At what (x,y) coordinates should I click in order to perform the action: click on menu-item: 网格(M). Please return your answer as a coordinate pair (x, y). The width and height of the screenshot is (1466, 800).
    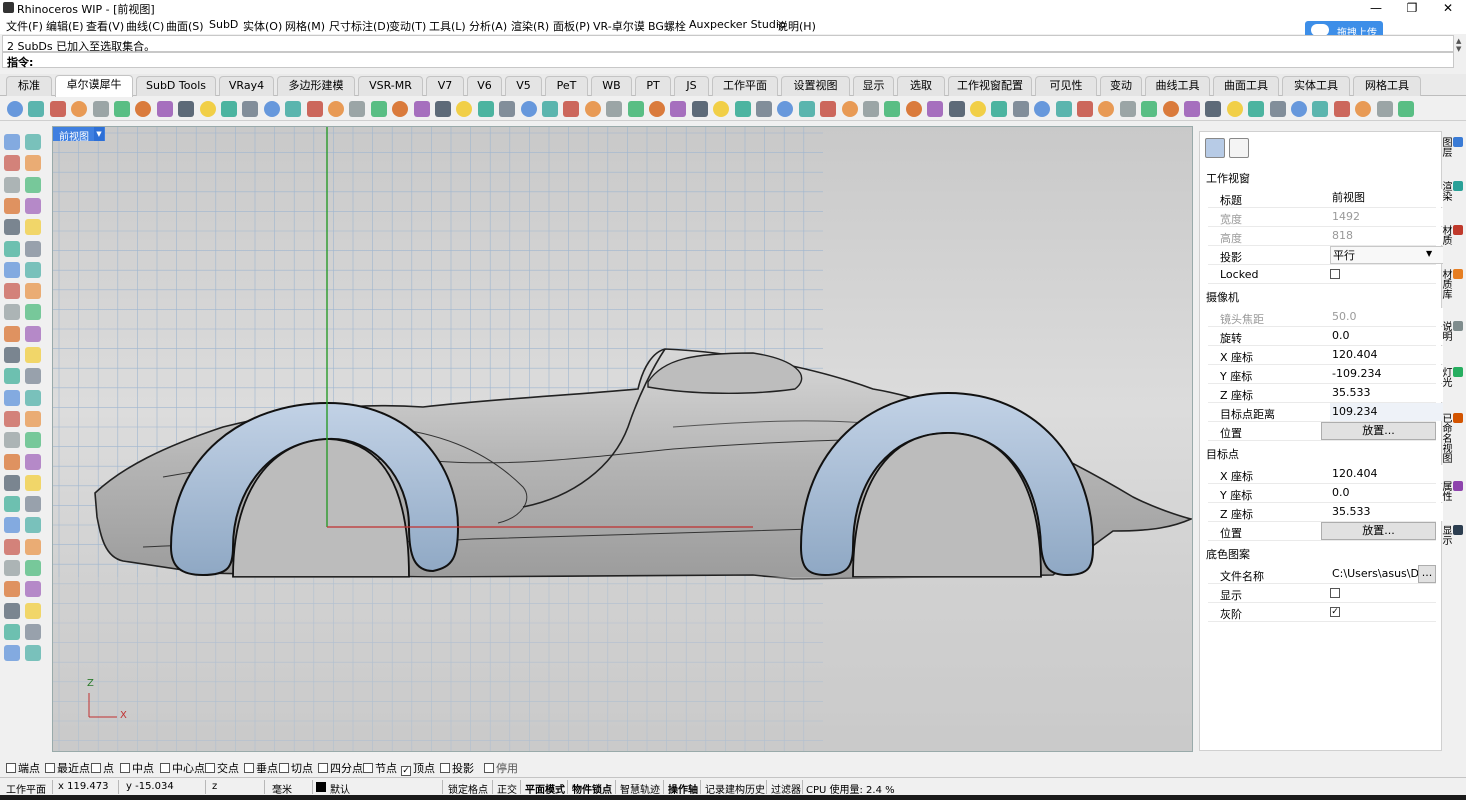
    Looking at the image, I should click on (305, 26).